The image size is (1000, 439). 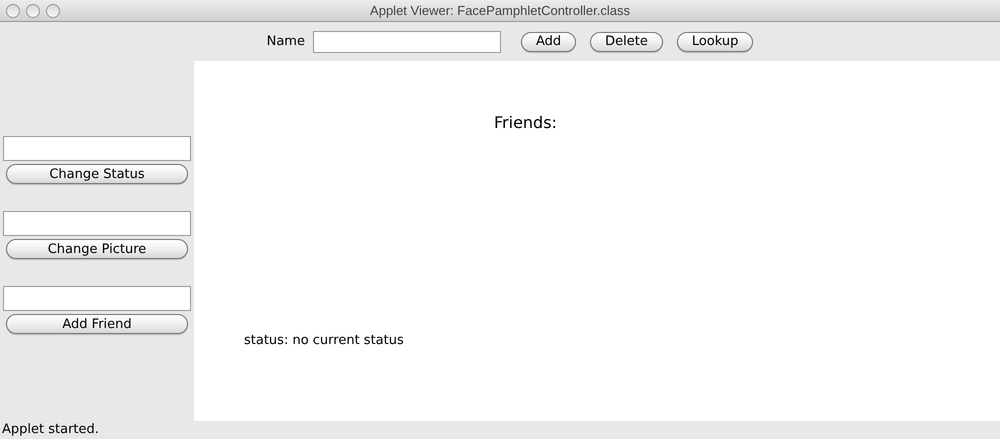 What do you see at coordinates (97, 324) in the screenshot?
I see `sidebar-button: Add Friend` at bounding box center [97, 324].